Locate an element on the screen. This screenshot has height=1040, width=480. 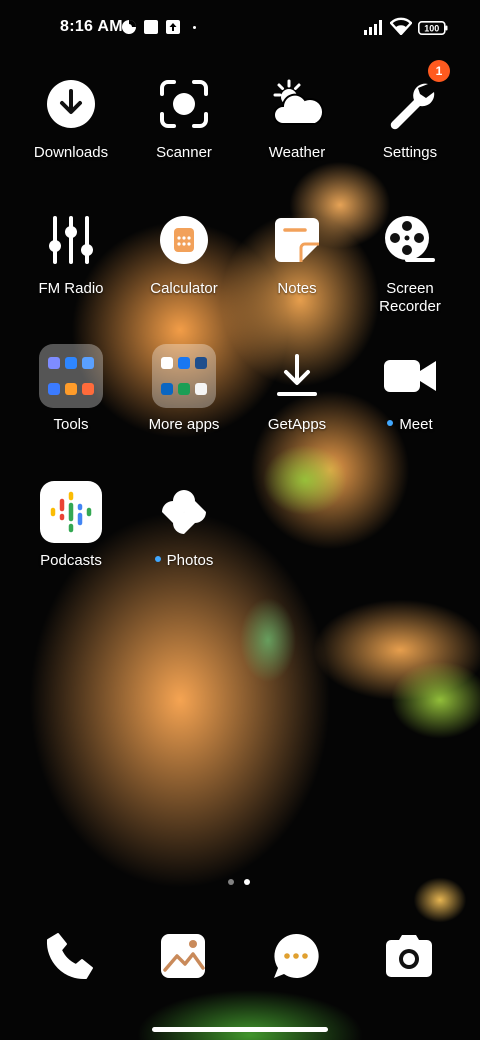
dock-messages-button is located at coordinates (296, 956).